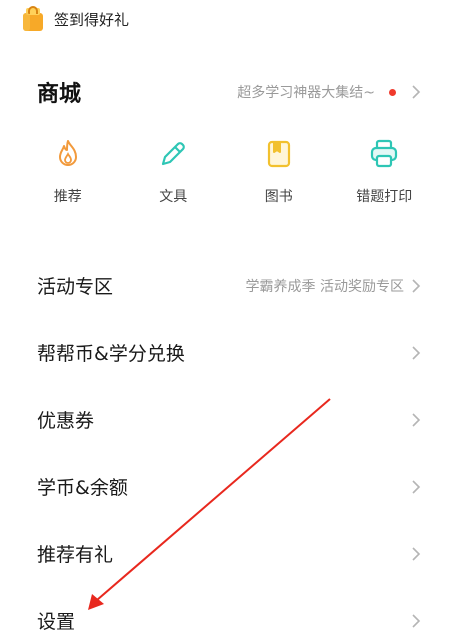  Describe the element at coordinates (33, 18) in the screenshot. I see `shopping-bag-icon` at that location.